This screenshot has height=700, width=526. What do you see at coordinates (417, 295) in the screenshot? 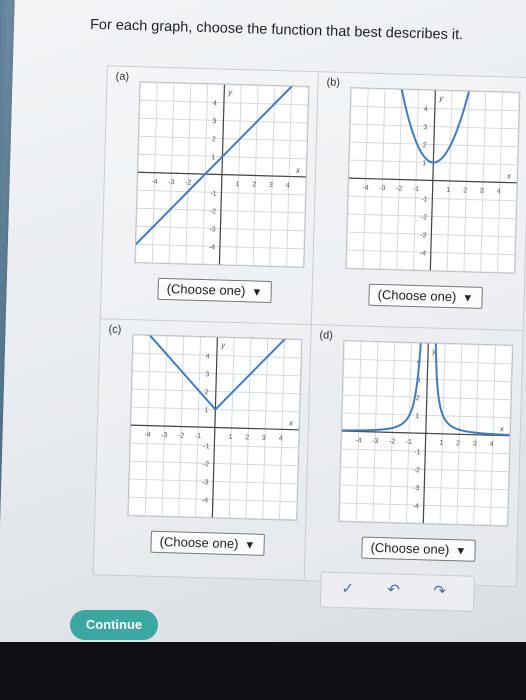
I see `dropdown-value-b: (Choose one)` at bounding box center [417, 295].